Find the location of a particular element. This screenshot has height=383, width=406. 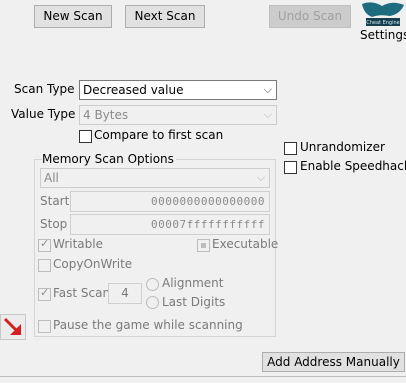

new-scan-button: New Scan is located at coordinates (73, 16).